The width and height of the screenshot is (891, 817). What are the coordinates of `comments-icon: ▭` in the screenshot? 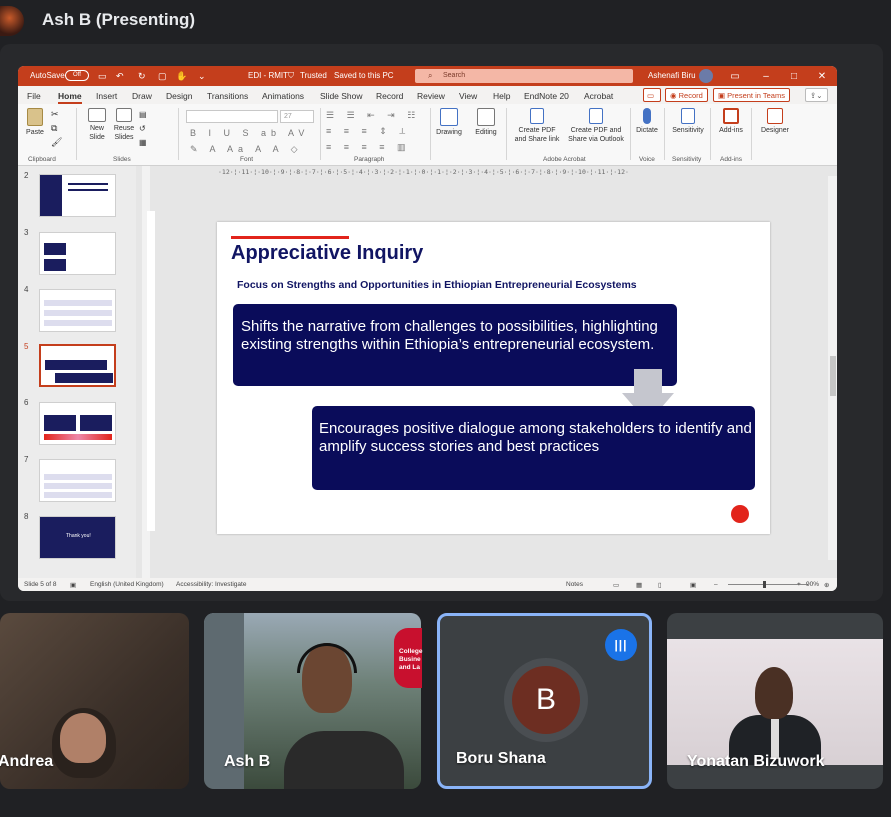 It's located at (652, 95).